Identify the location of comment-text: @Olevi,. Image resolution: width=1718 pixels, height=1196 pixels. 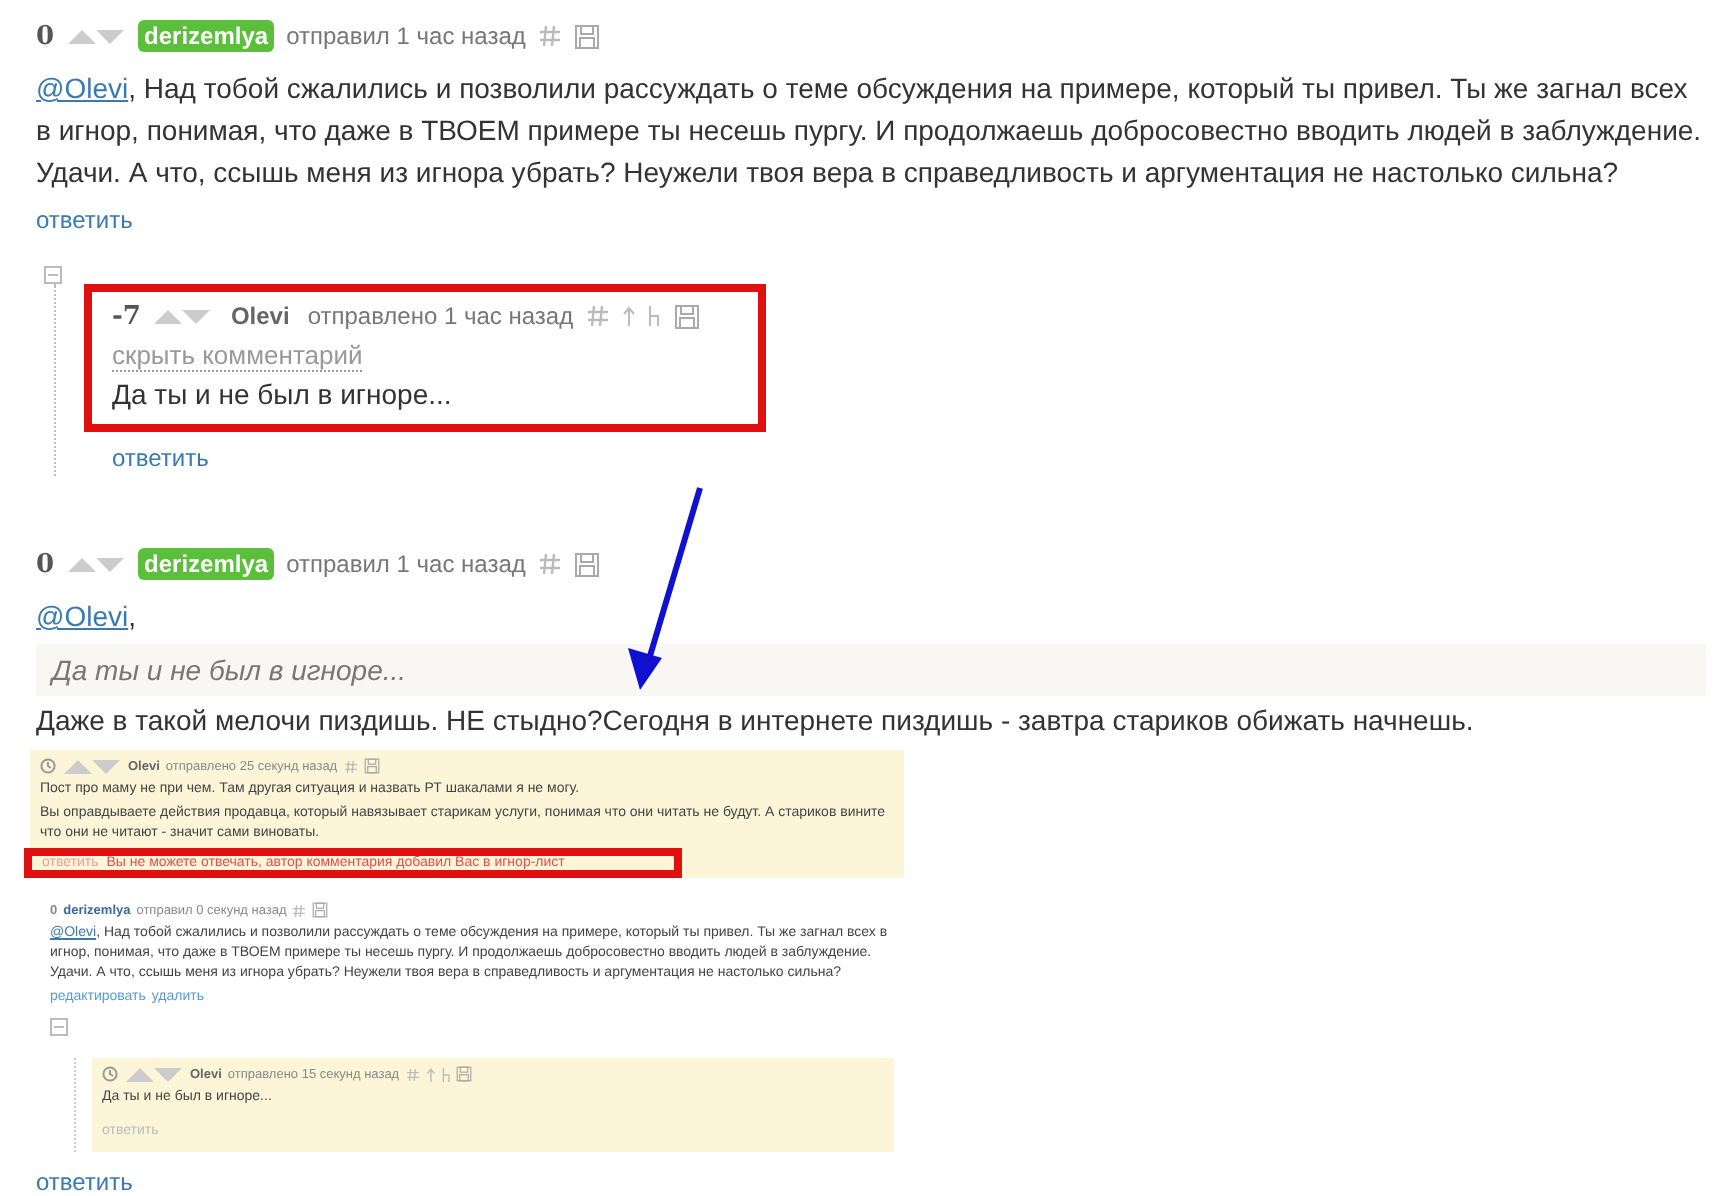
(87, 617).